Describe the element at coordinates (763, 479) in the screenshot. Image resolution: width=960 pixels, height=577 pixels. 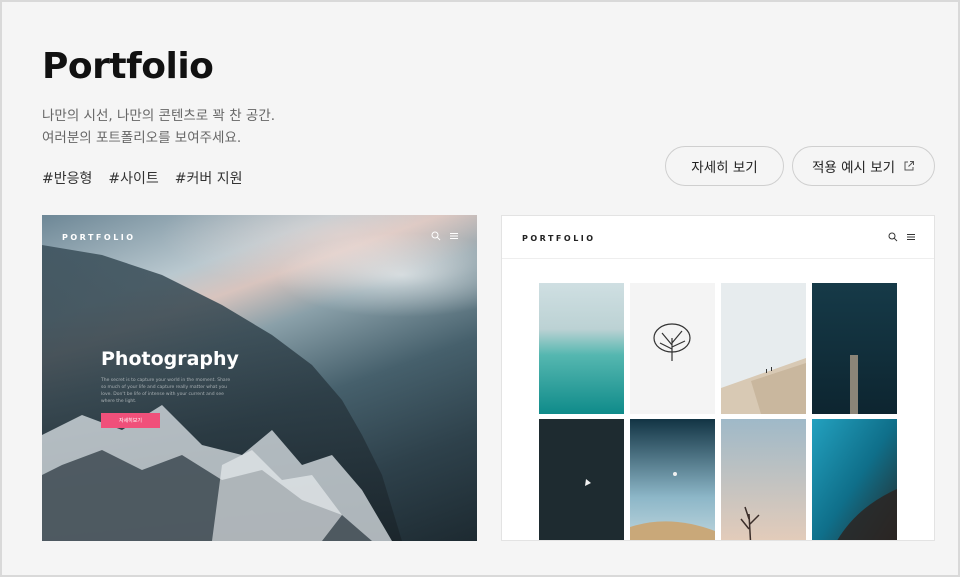
I see `thumb-branch-sky` at that location.